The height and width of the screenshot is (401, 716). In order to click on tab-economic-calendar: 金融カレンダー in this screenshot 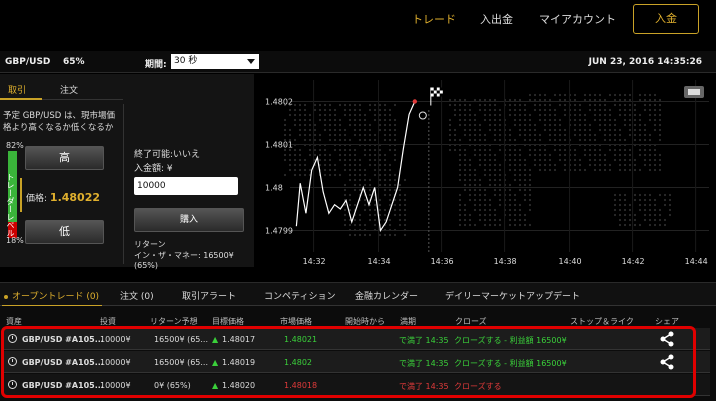, I will do `click(386, 295)`.